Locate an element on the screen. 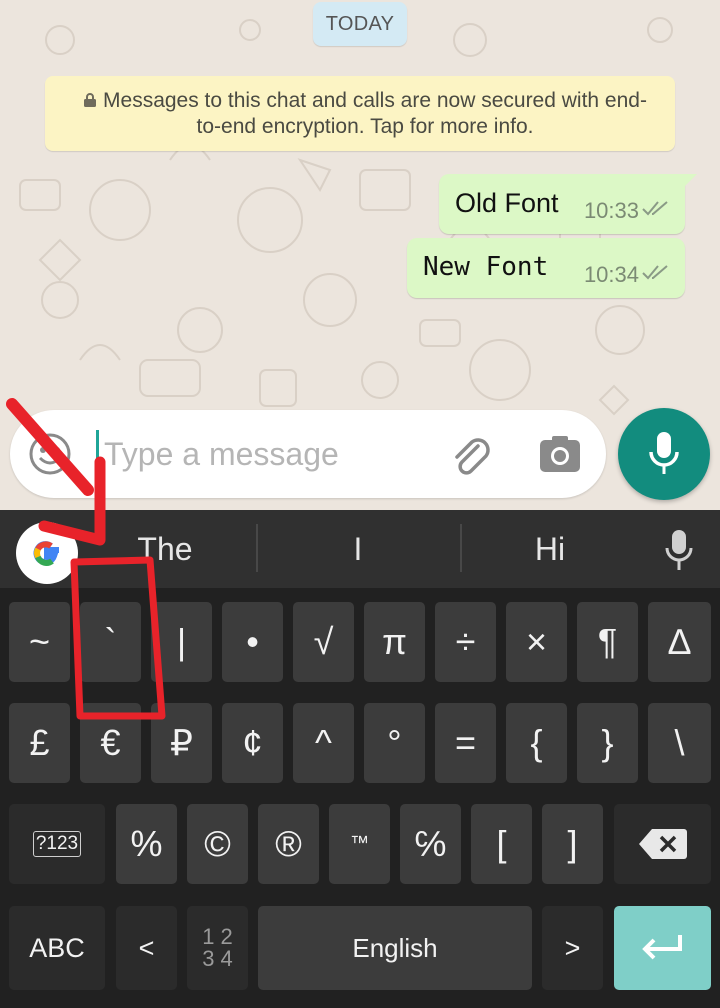  key-backslash: \ is located at coordinates (679, 743).